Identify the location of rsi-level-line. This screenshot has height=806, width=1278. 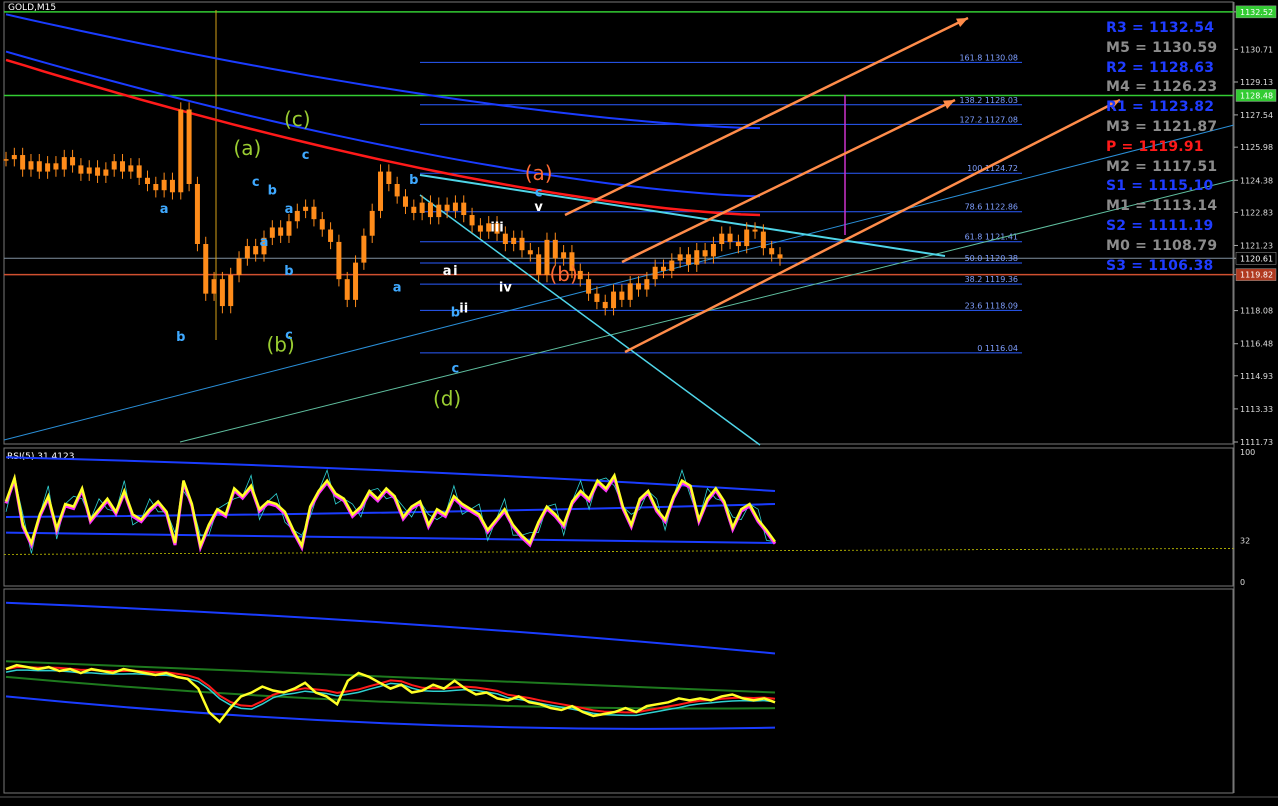
(619, 551).